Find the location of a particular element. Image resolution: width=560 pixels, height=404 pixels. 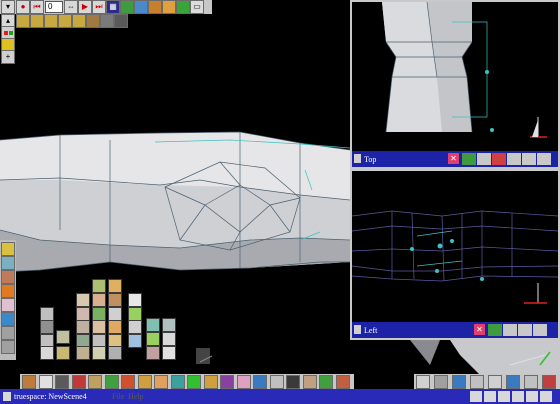

menu-help: Help is located at coordinates (136, 396).